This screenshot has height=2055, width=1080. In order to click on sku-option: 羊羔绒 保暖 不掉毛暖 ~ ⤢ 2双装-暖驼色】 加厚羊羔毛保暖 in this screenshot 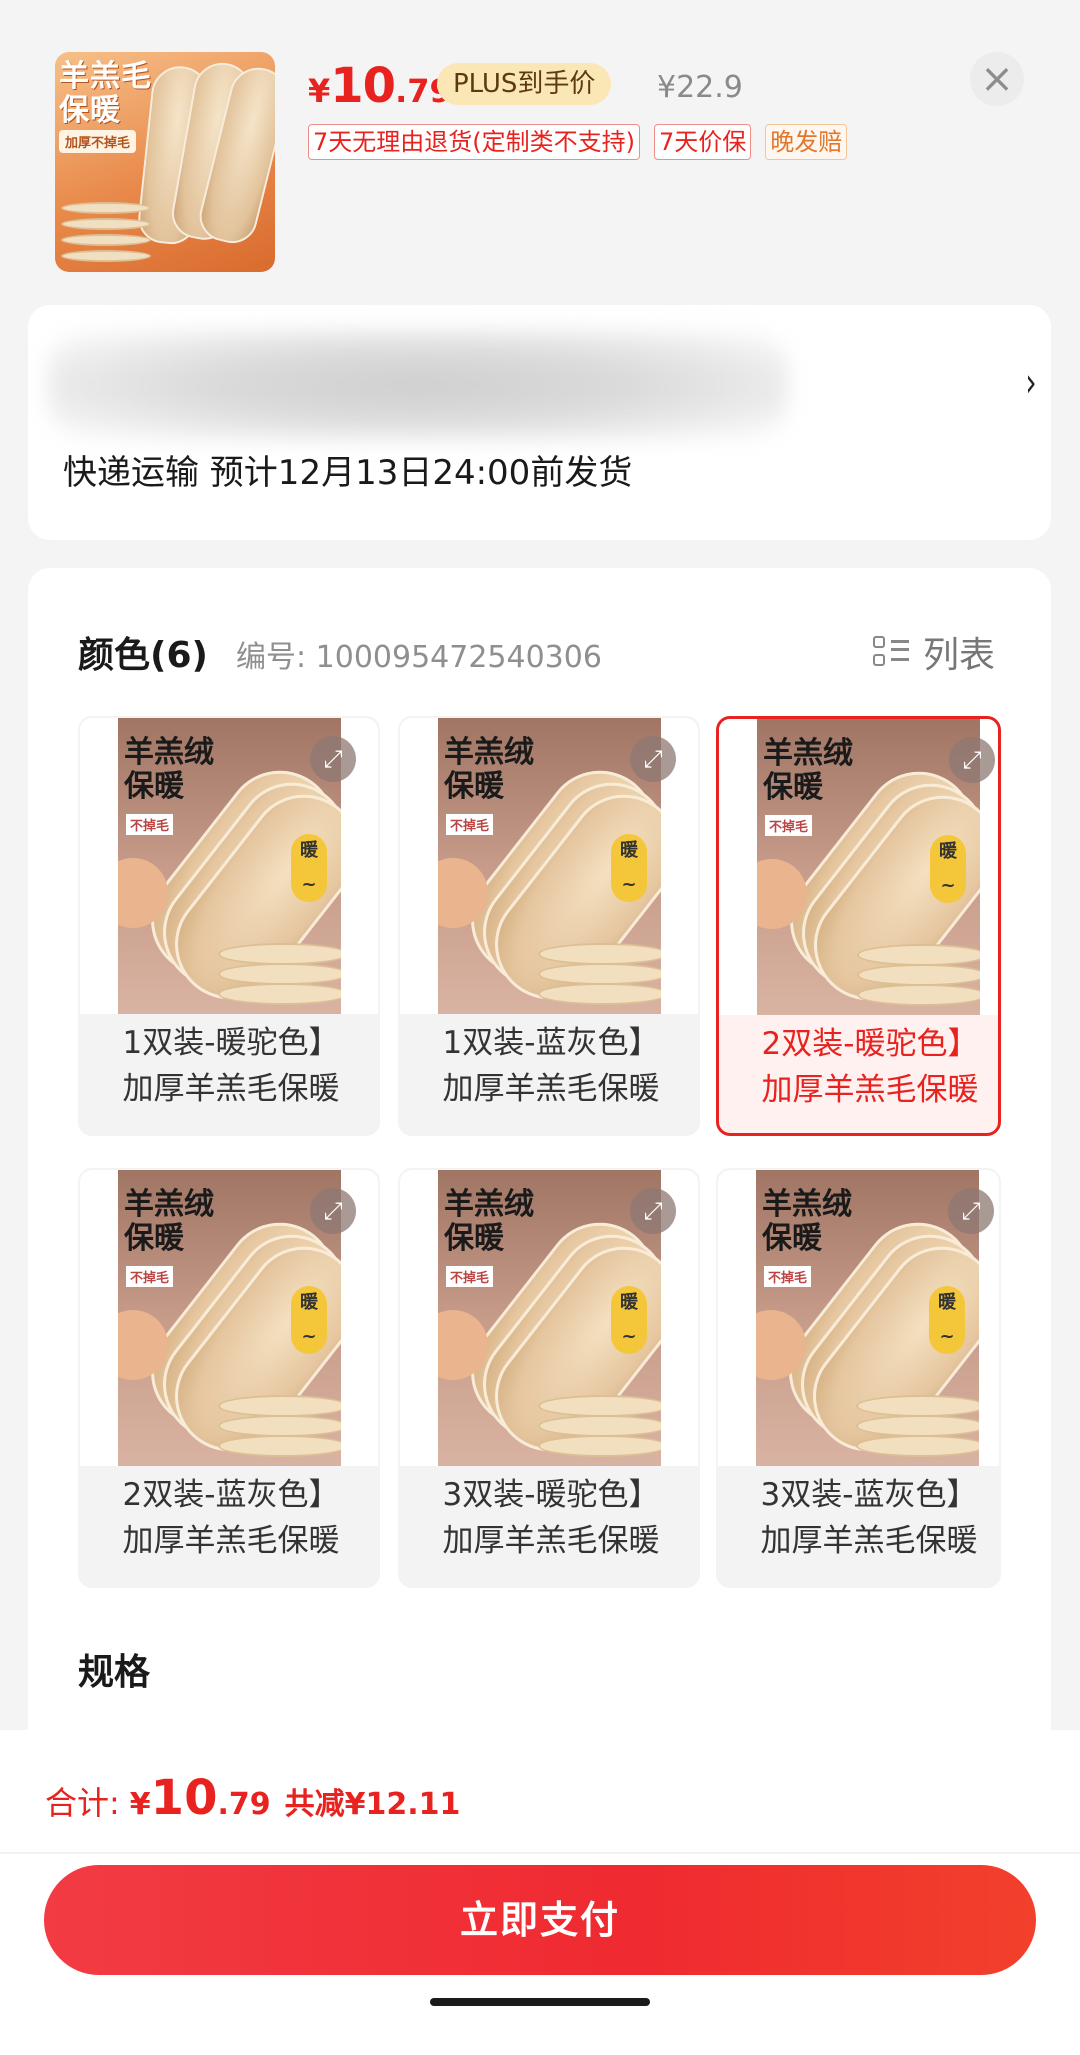, I will do `click(858, 926)`.